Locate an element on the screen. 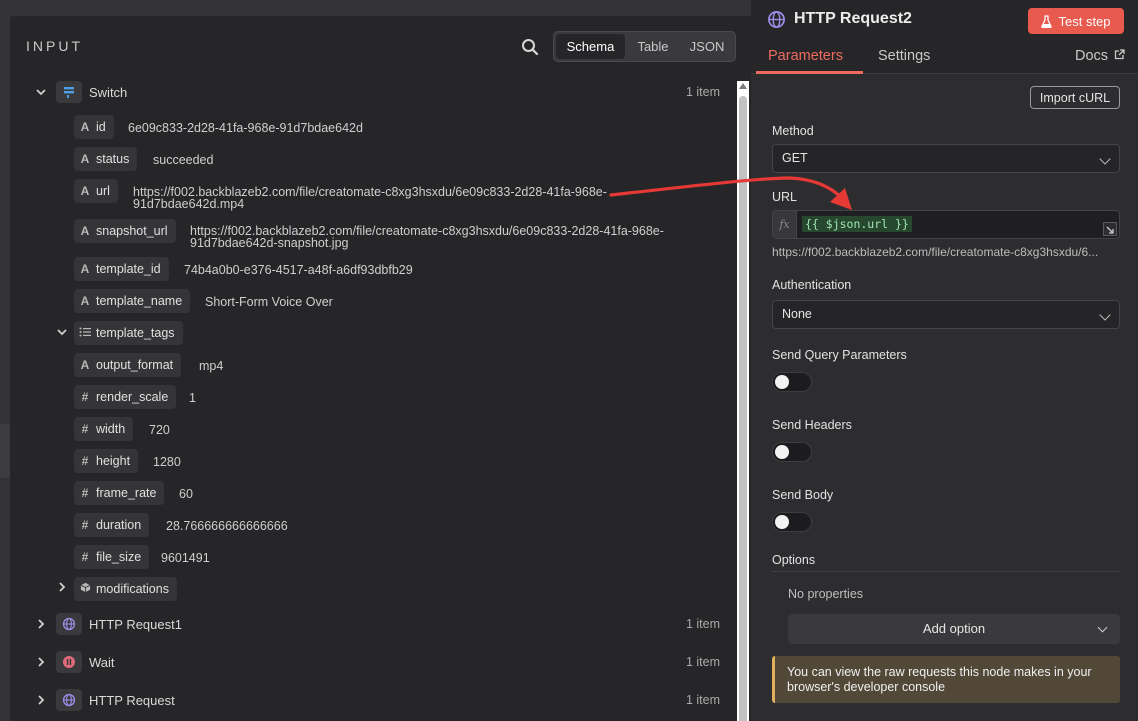 The height and width of the screenshot is (721, 1138). field-value: 28.766666666666666 is located at coordinates (227, 526).